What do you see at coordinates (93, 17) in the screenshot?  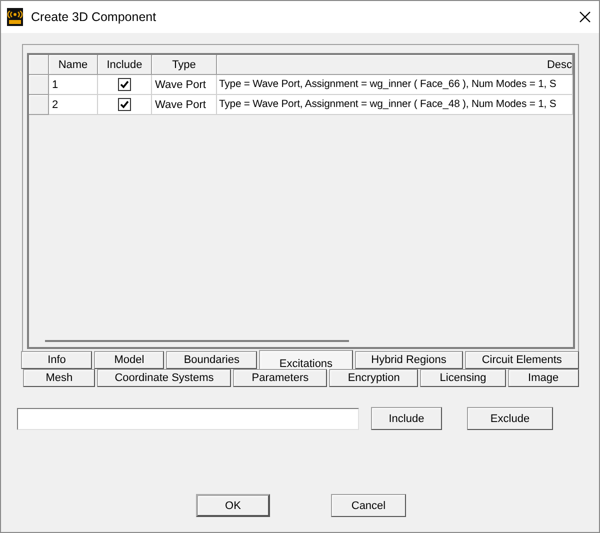 I see `window-title: Create 3D Component` at bounding box center [93, 17].